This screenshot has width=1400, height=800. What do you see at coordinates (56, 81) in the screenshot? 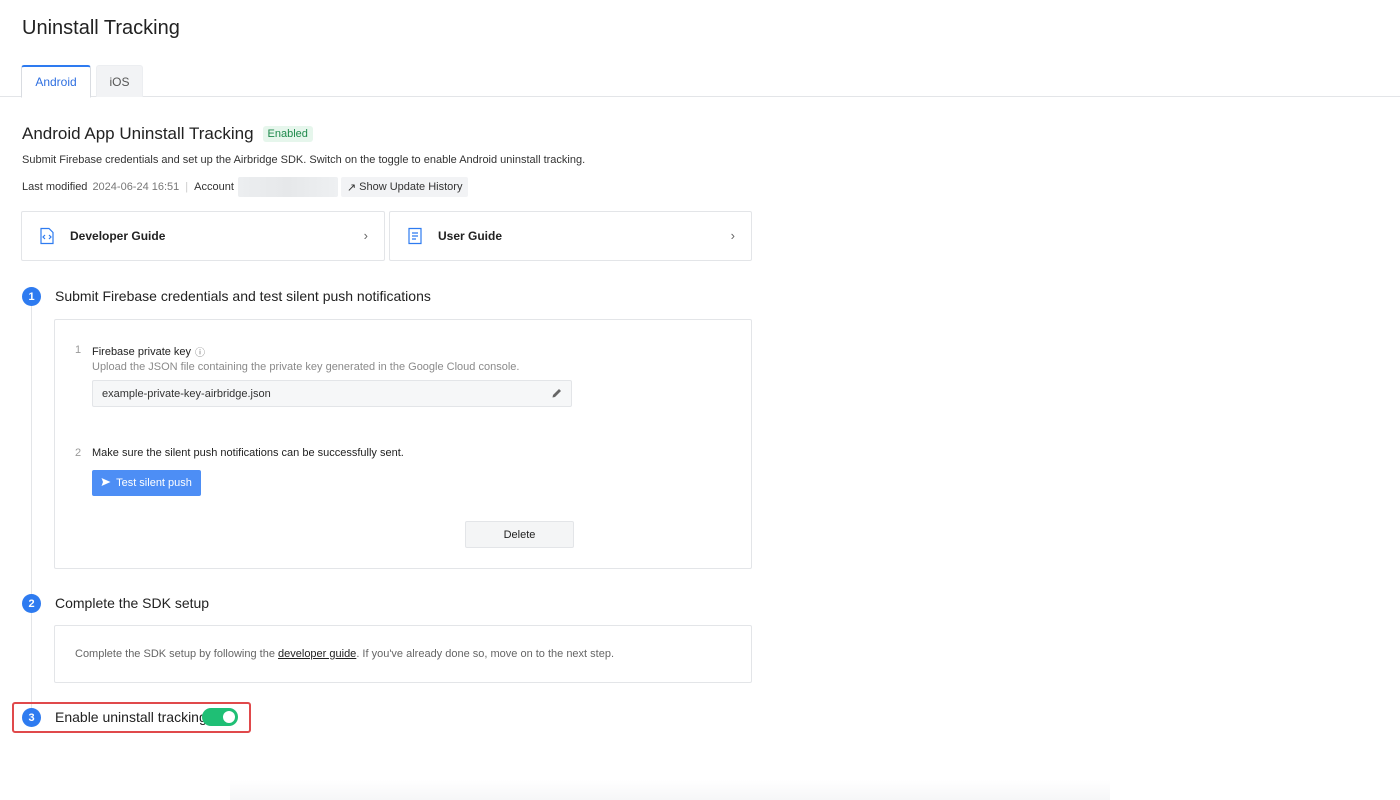
I see `tab-android: Android` at bounding box center [56, 81].